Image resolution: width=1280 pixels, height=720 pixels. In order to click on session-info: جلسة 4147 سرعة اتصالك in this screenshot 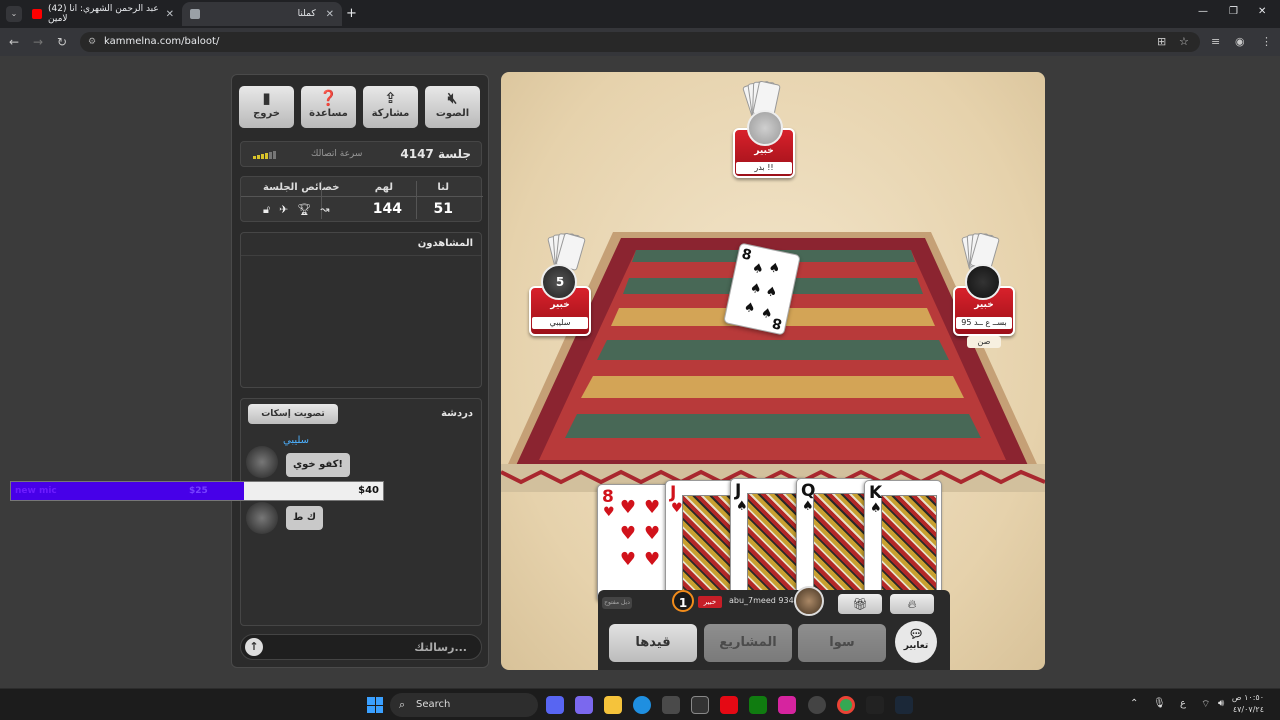, I will do `click(361, 154)`.